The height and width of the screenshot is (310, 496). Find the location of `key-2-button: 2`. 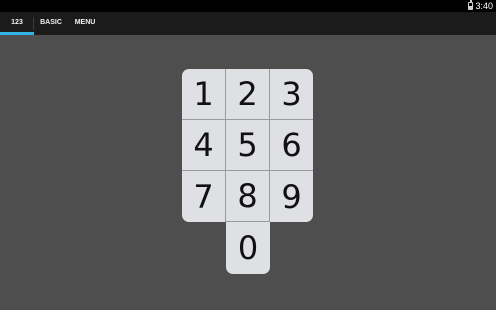

key-2-button: 2 is located at coordinates (248, 94).